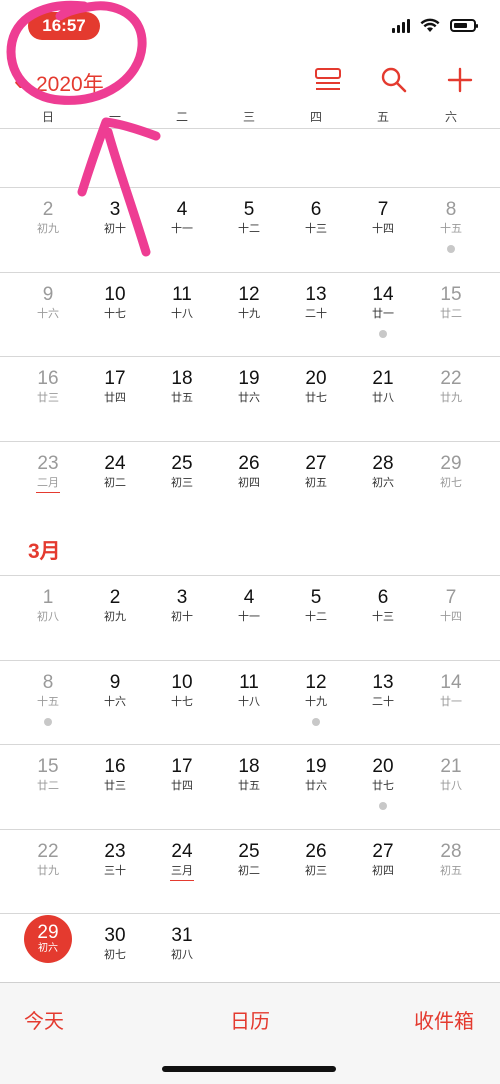 Image resolution: width=500 pixels, height=1084 pixels. What do you see at coordinates (460, 80) in the screenshot?
I see `add-event-button` at bounding box center [460, 80].